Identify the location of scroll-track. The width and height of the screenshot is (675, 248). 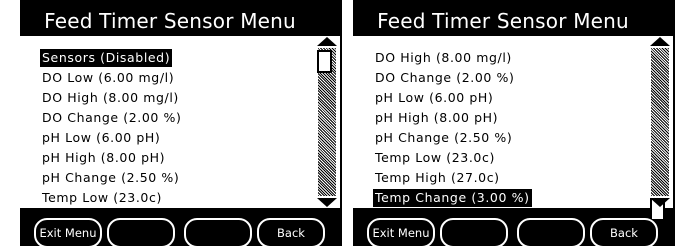
(660, 122).